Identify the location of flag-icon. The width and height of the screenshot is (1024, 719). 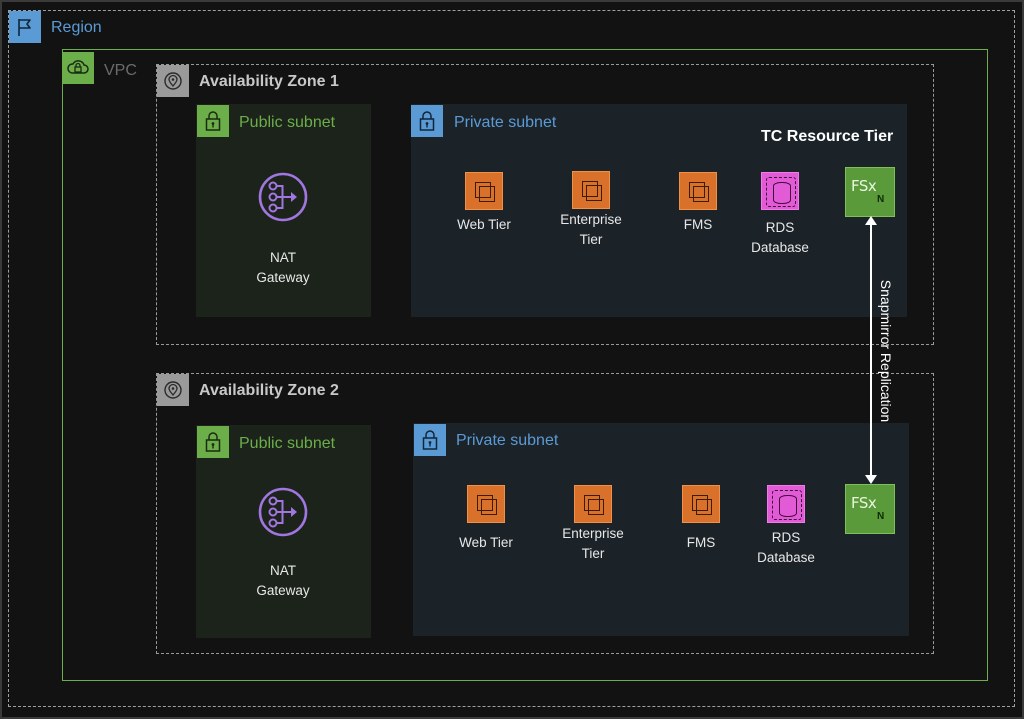
(25, 27).